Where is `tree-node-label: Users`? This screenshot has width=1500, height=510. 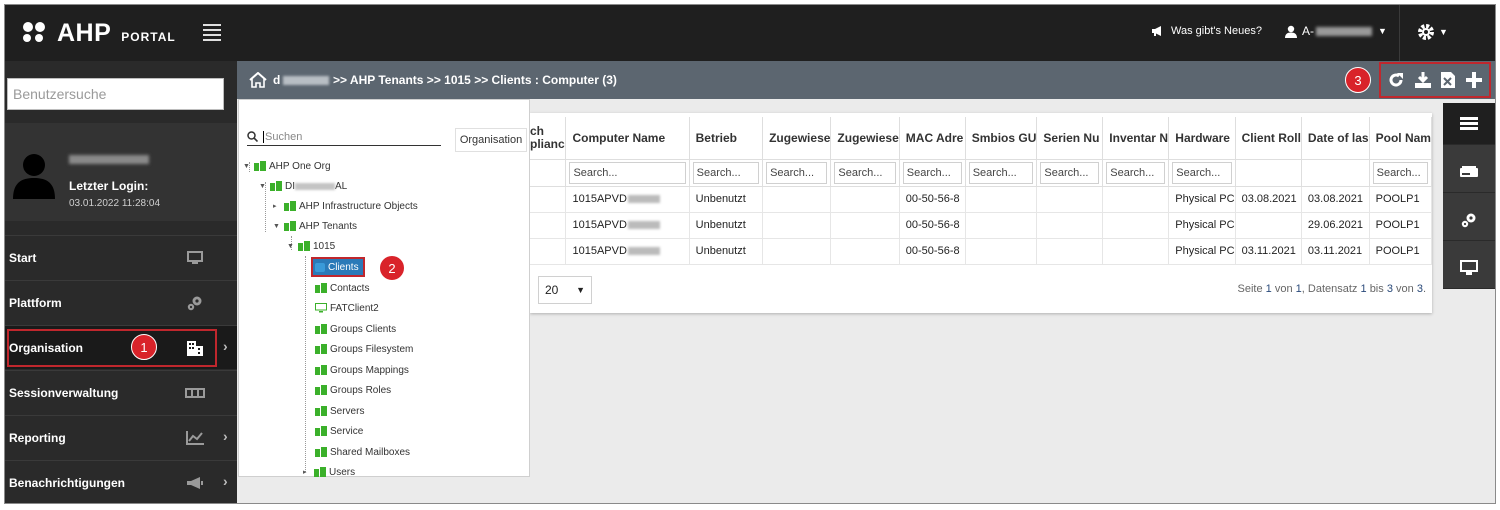 tree-node-label: Users is located at coordinates (342, 472).